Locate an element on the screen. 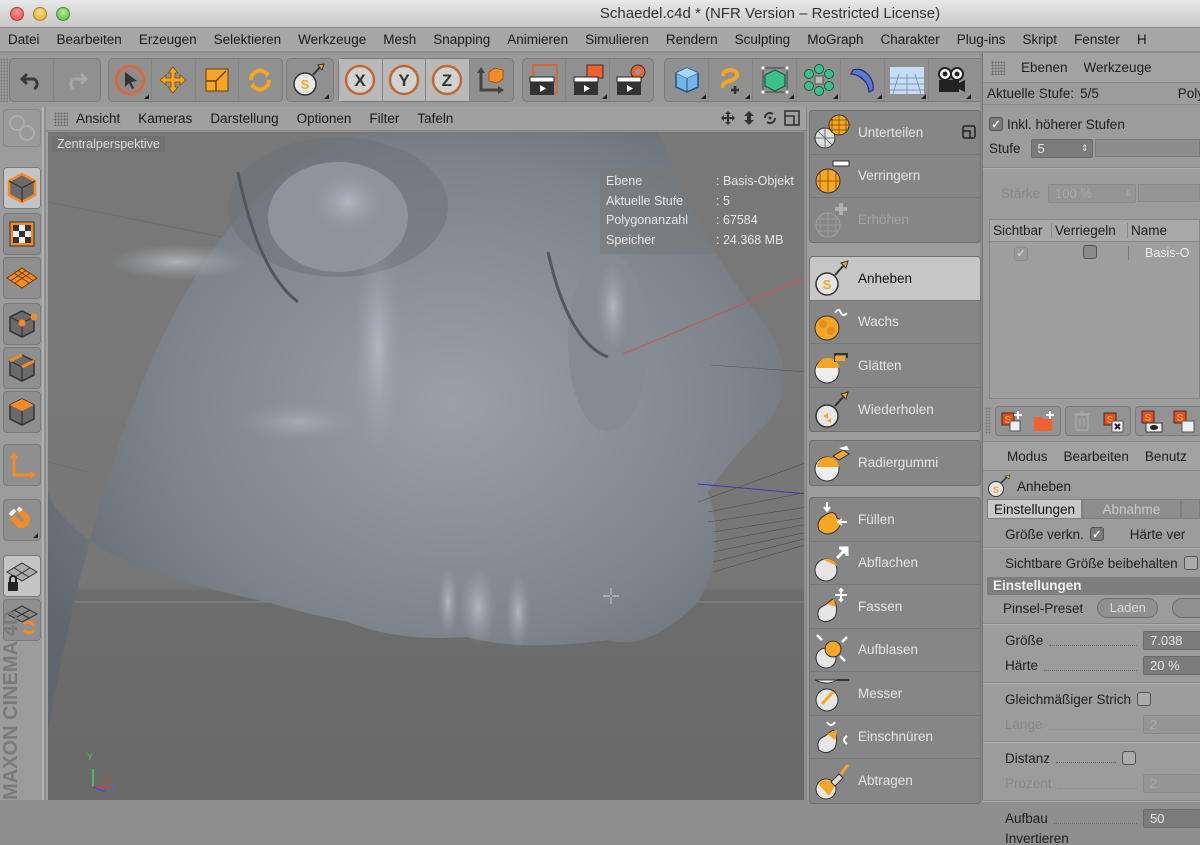  menu-mesh: Mesh is located at coordinates (399, 39).